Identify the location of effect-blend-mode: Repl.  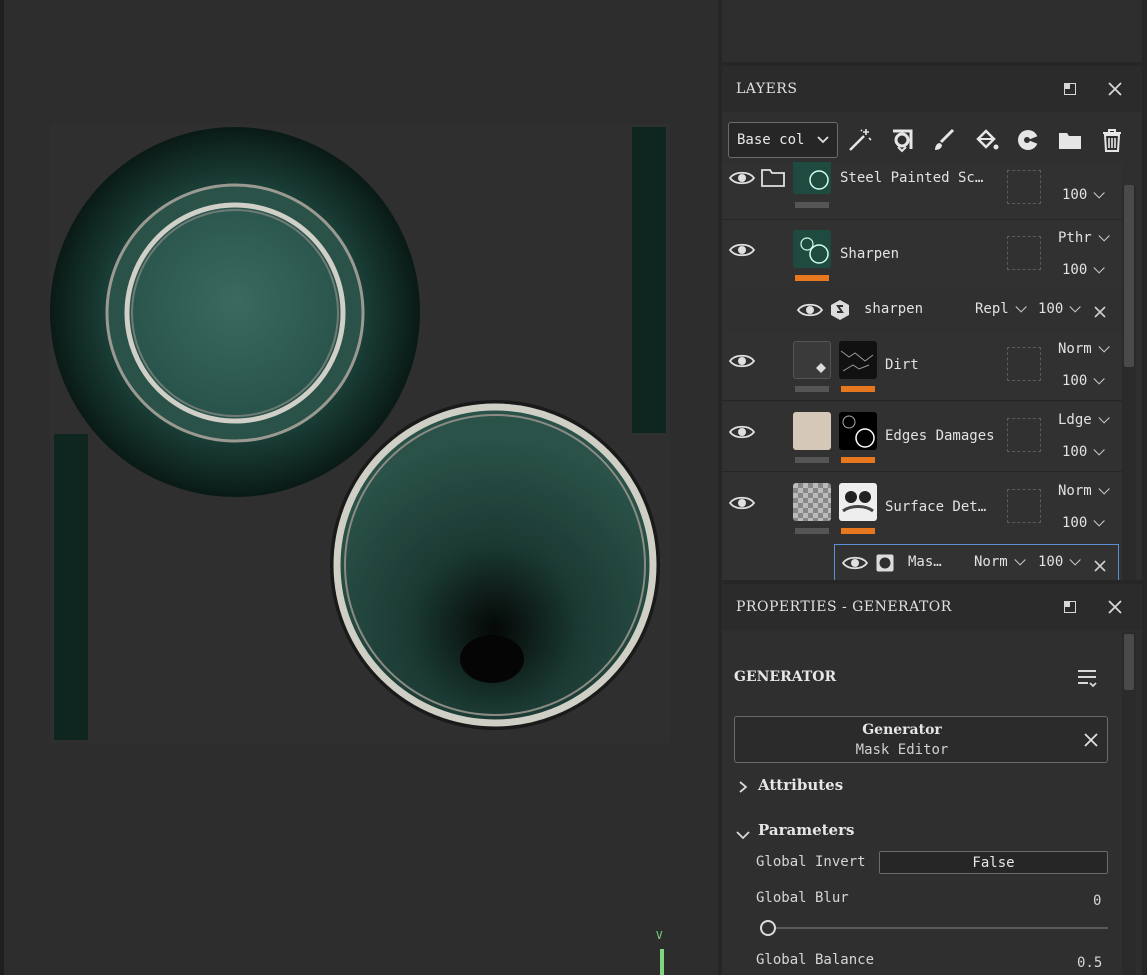
(1001, 309).